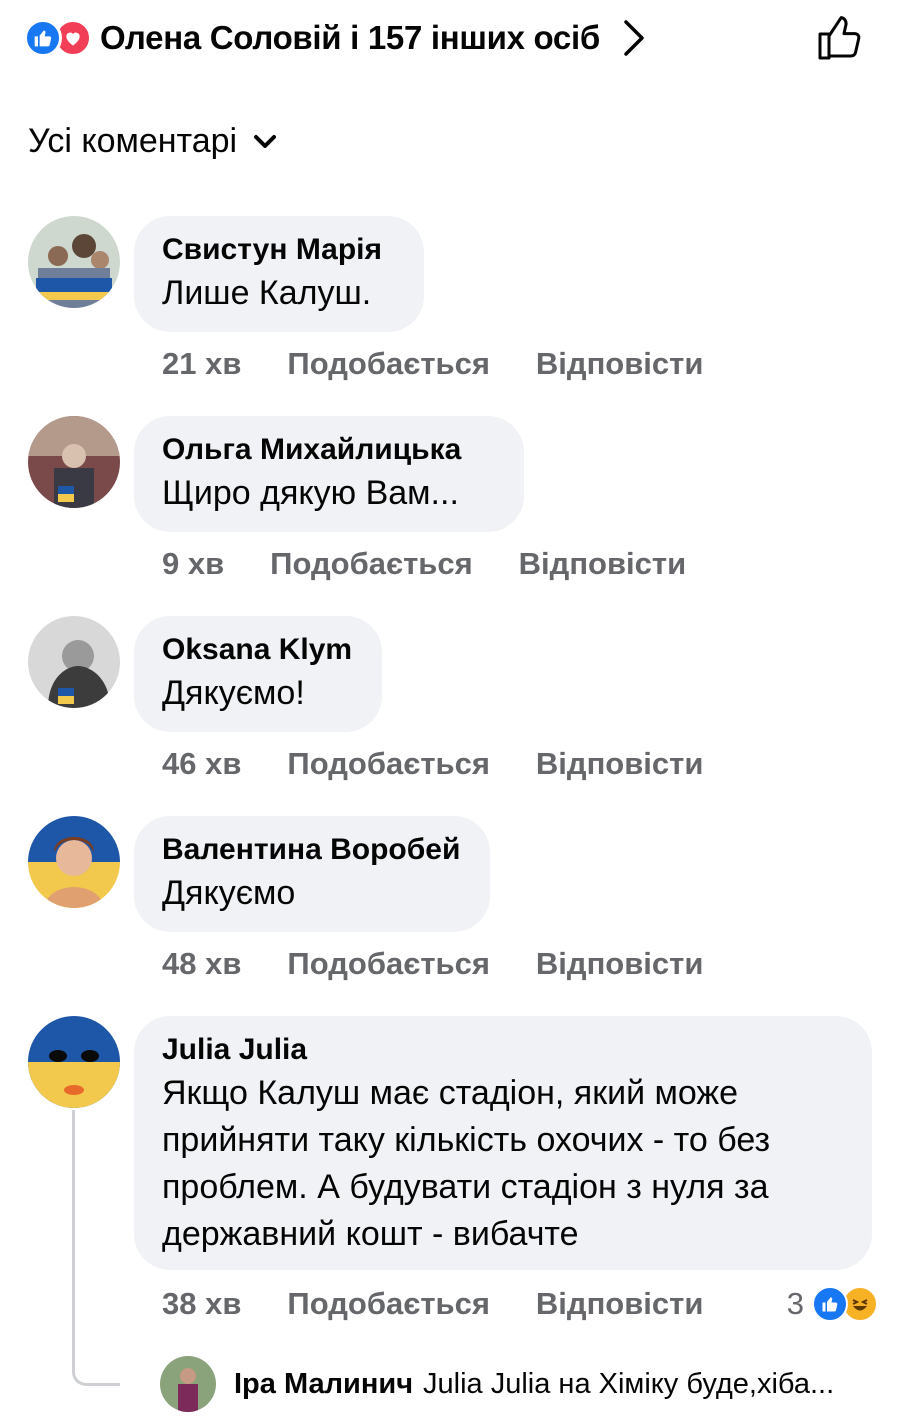  What do you see at coordinates (267, 293) in the screenshot?
I see `comment-text: Лише Калуш.` at bounding box center [267, 293].